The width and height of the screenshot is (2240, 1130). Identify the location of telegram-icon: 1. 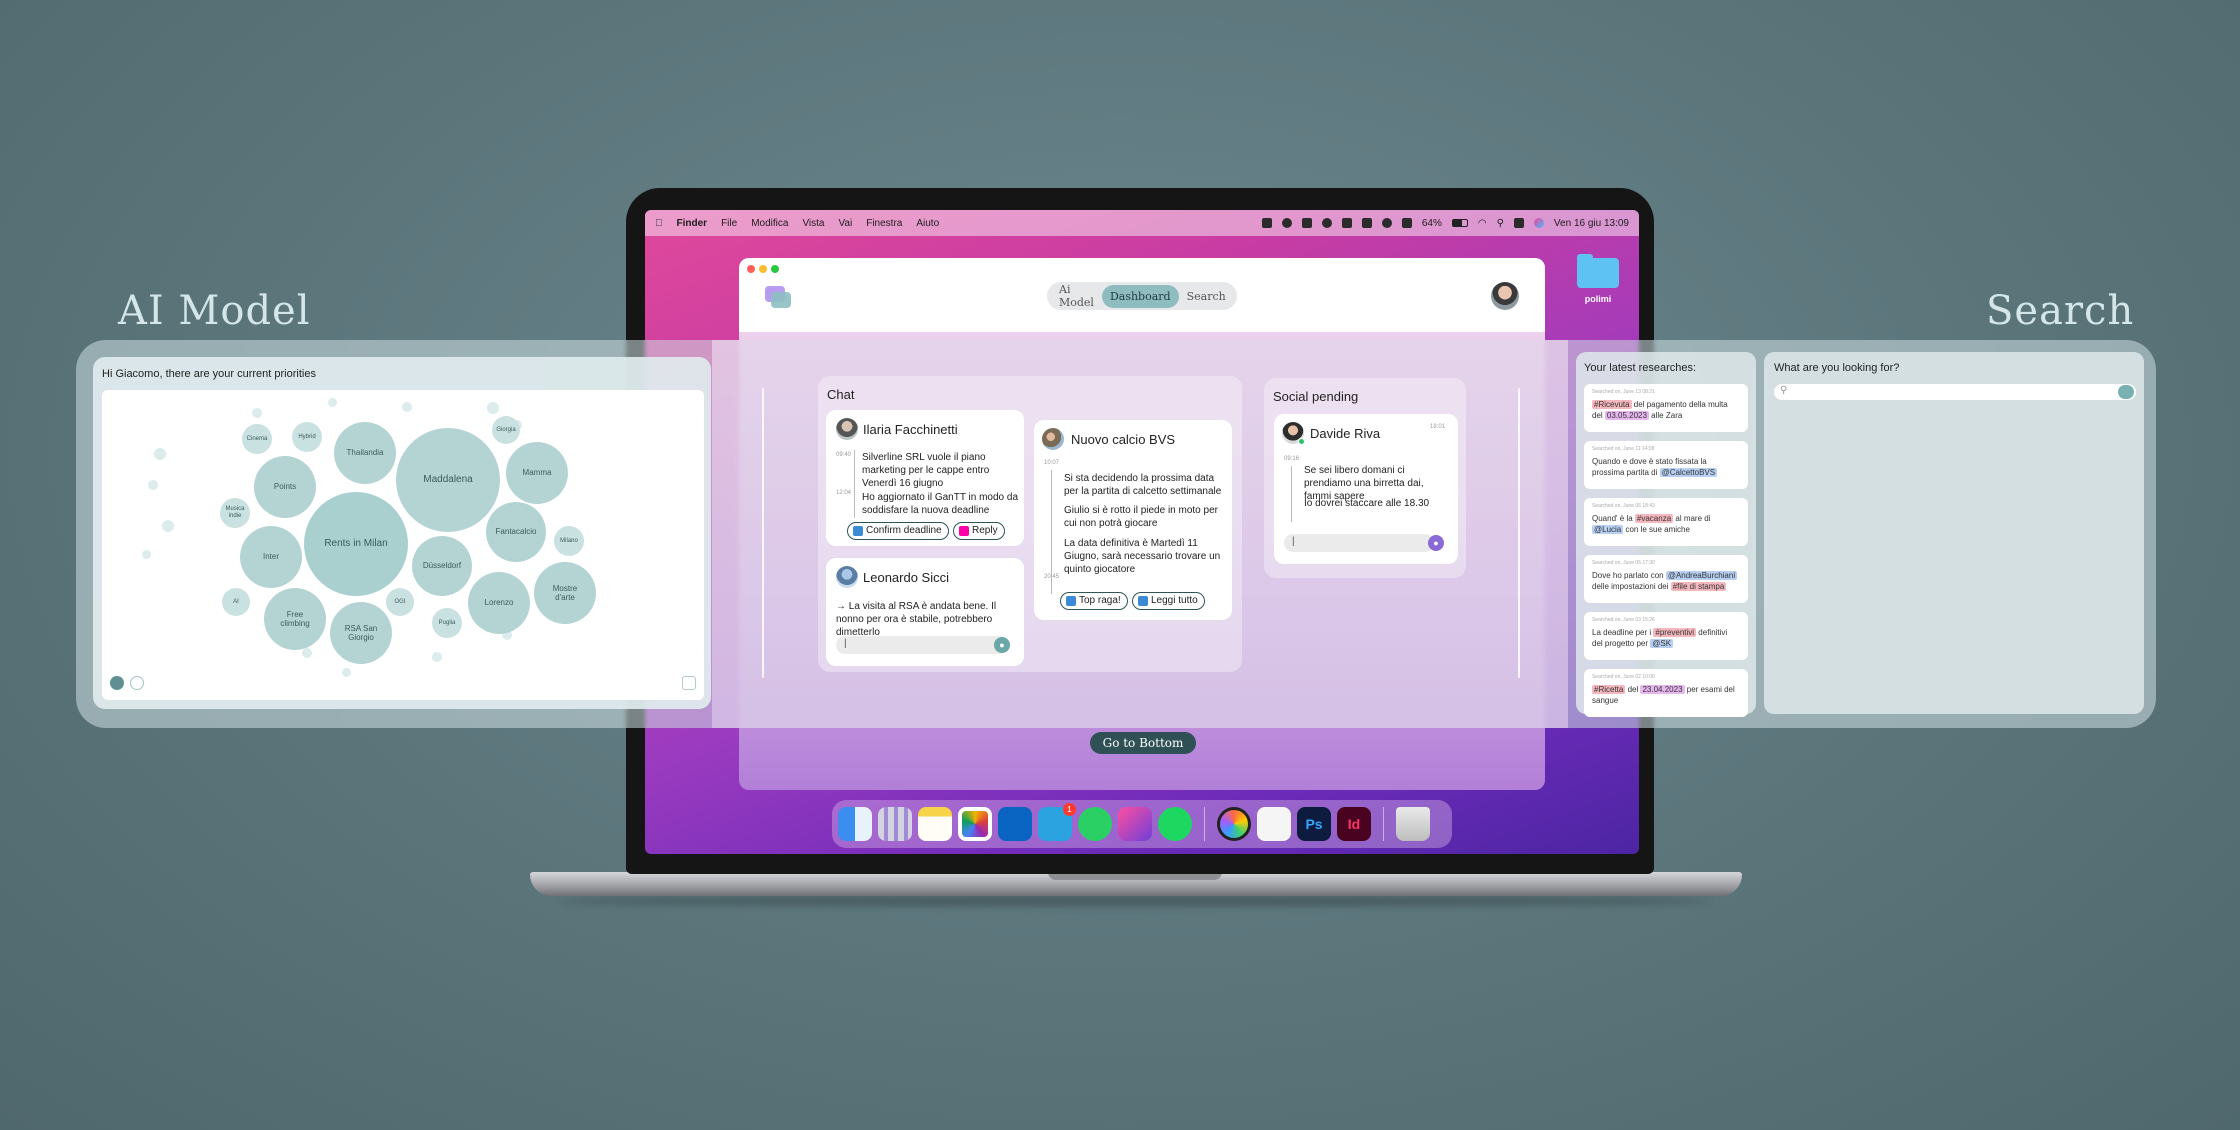
(1057, 822).